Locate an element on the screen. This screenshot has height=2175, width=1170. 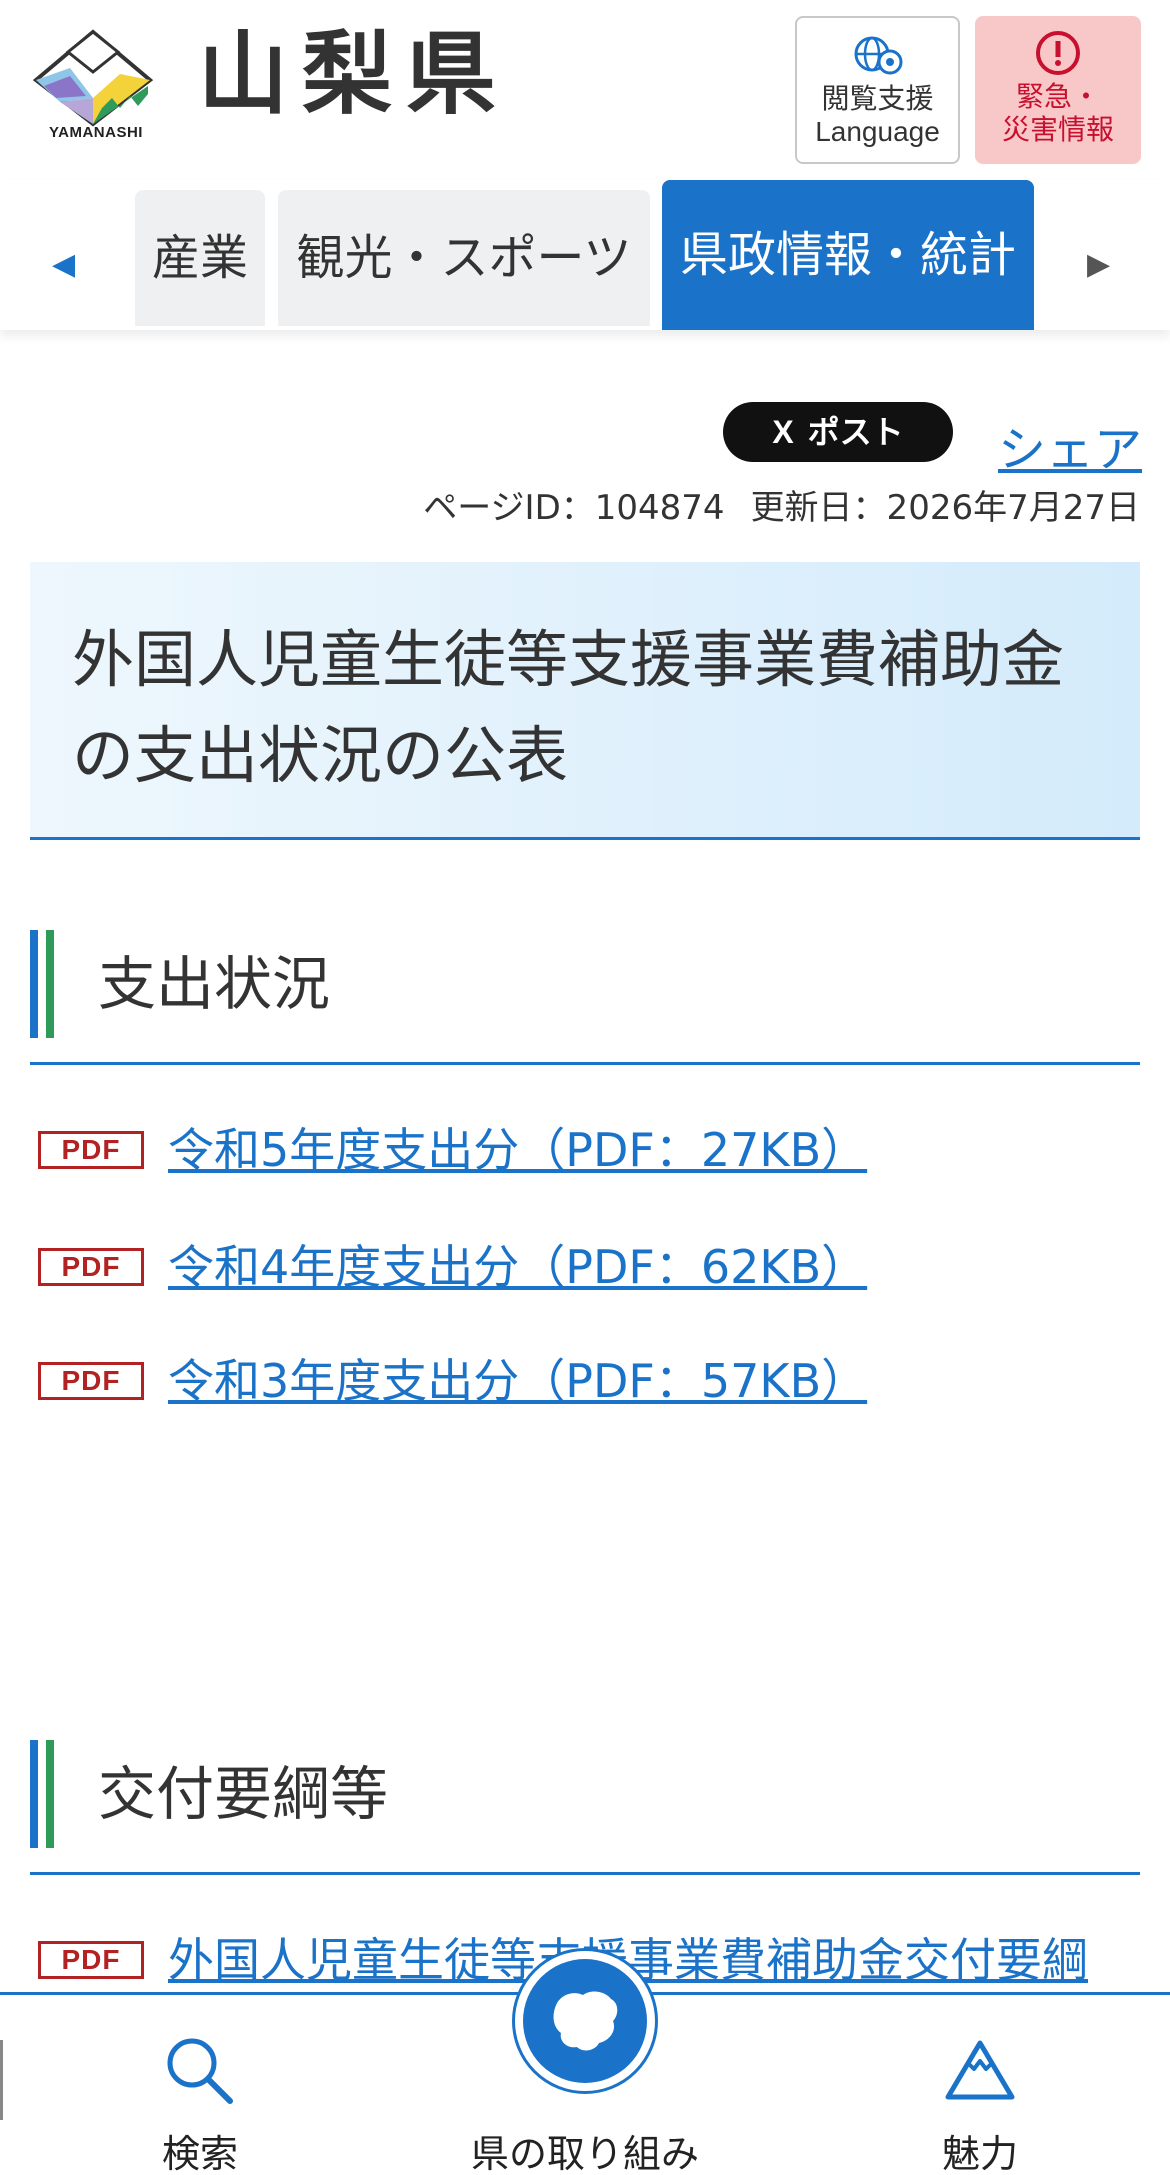
yamanashi-map-icon is located at coordinates (585, 2021).